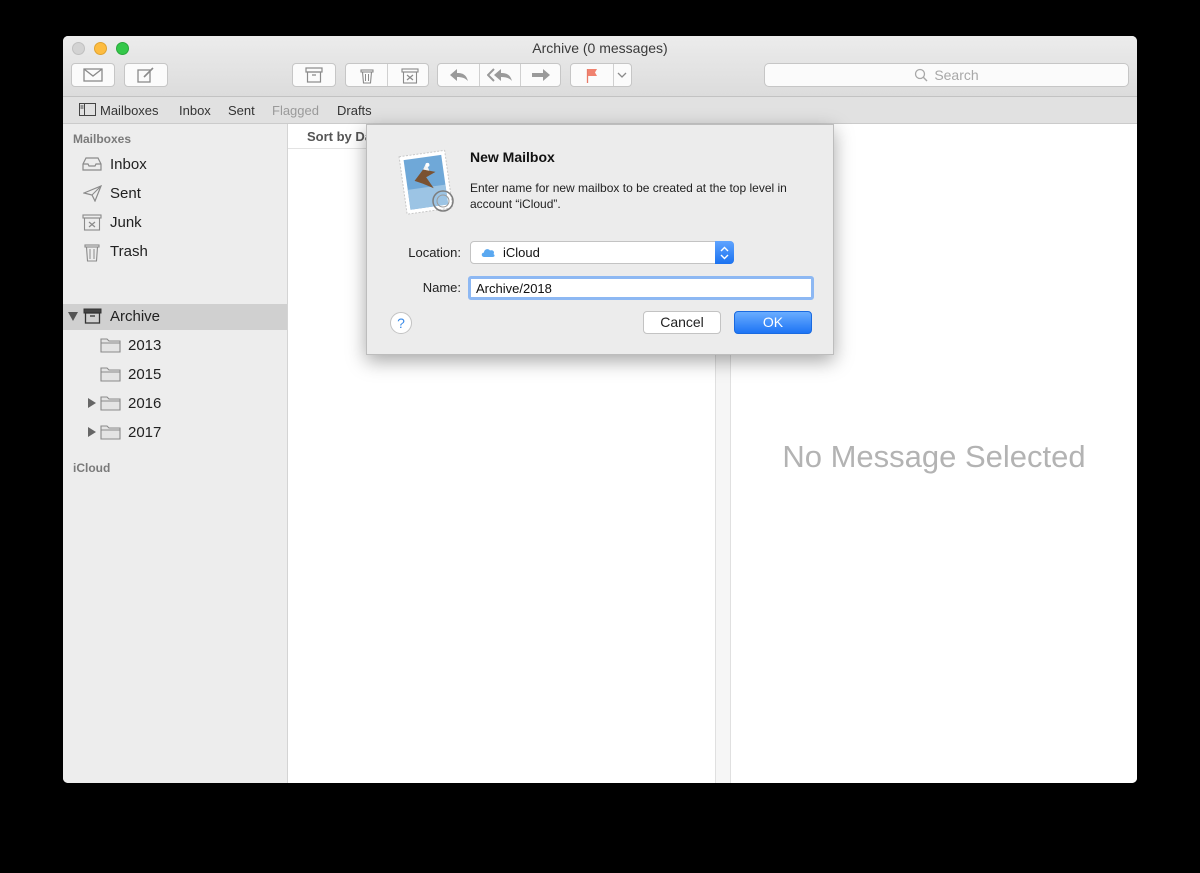  Describe the element at coordinates (92, 164) in the screenshot. I see `inbox-icon` at that location.